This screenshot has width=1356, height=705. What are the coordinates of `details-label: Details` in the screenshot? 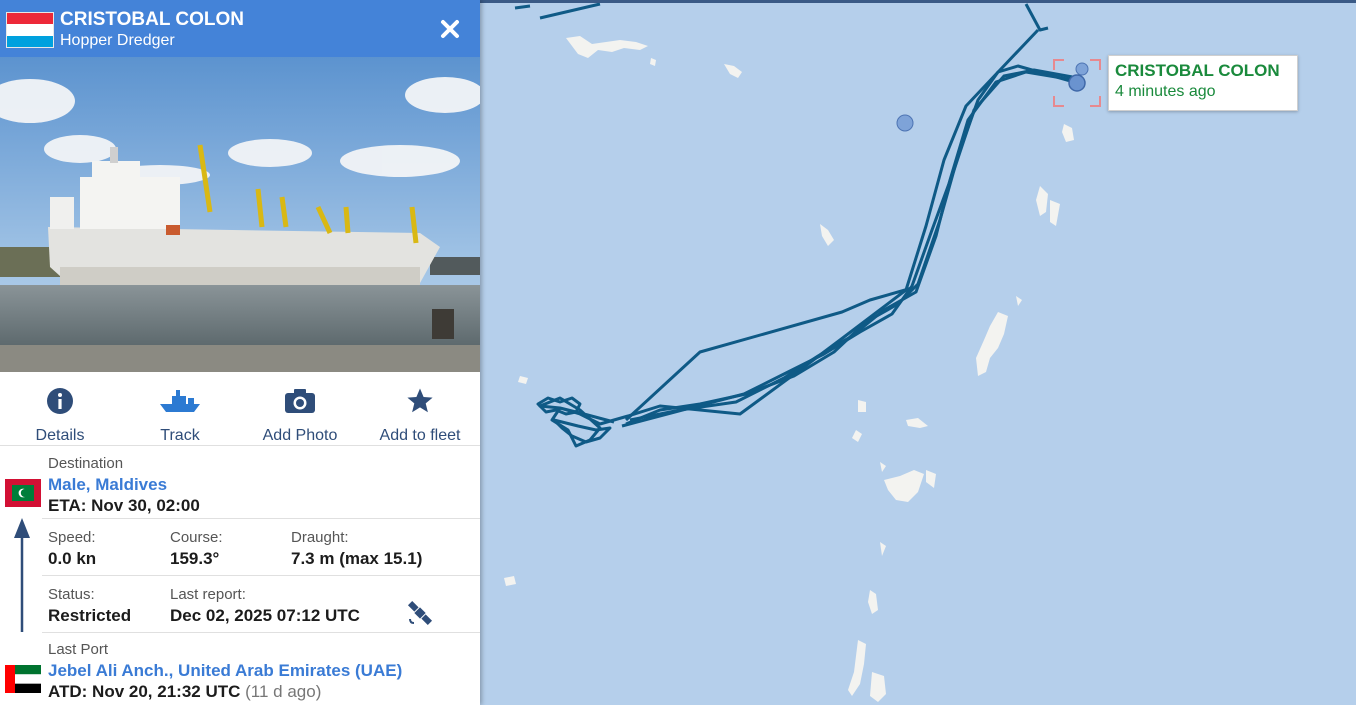 It's located at (60, 435).